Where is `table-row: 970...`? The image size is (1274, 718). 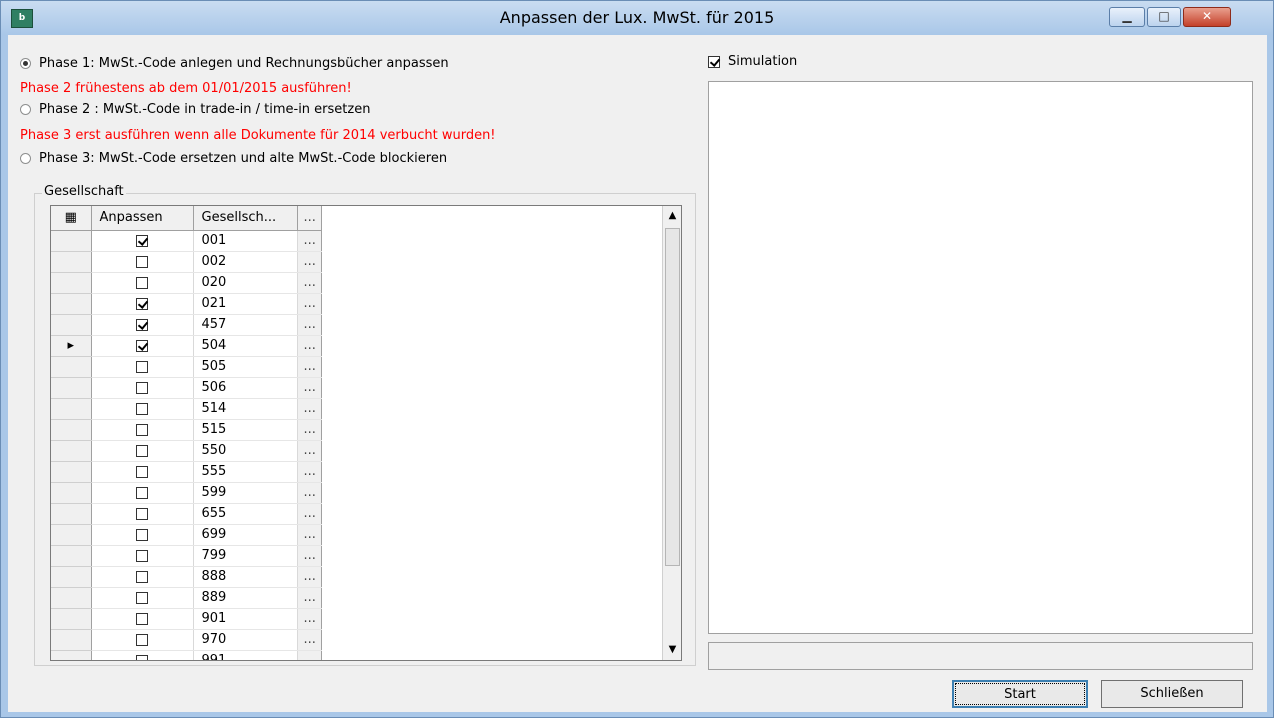
table-row: 970... is located at coordinates (186, 640).